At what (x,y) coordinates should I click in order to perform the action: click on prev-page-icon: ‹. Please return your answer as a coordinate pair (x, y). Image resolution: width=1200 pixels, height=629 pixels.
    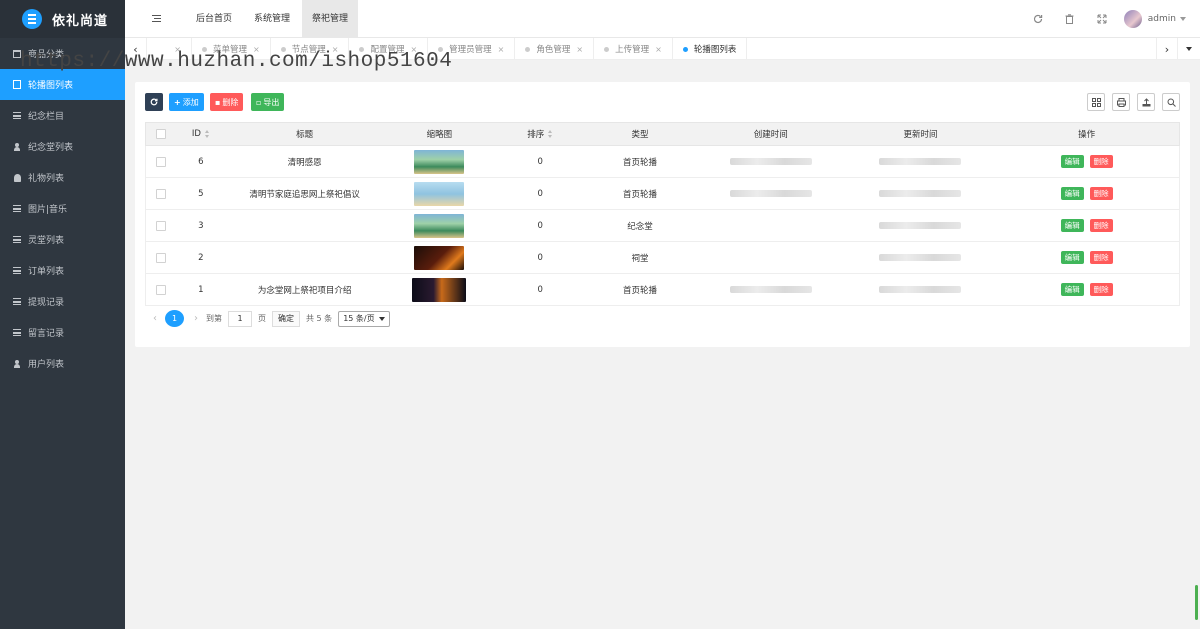
    Looking at the image, I should click on (155, 318).